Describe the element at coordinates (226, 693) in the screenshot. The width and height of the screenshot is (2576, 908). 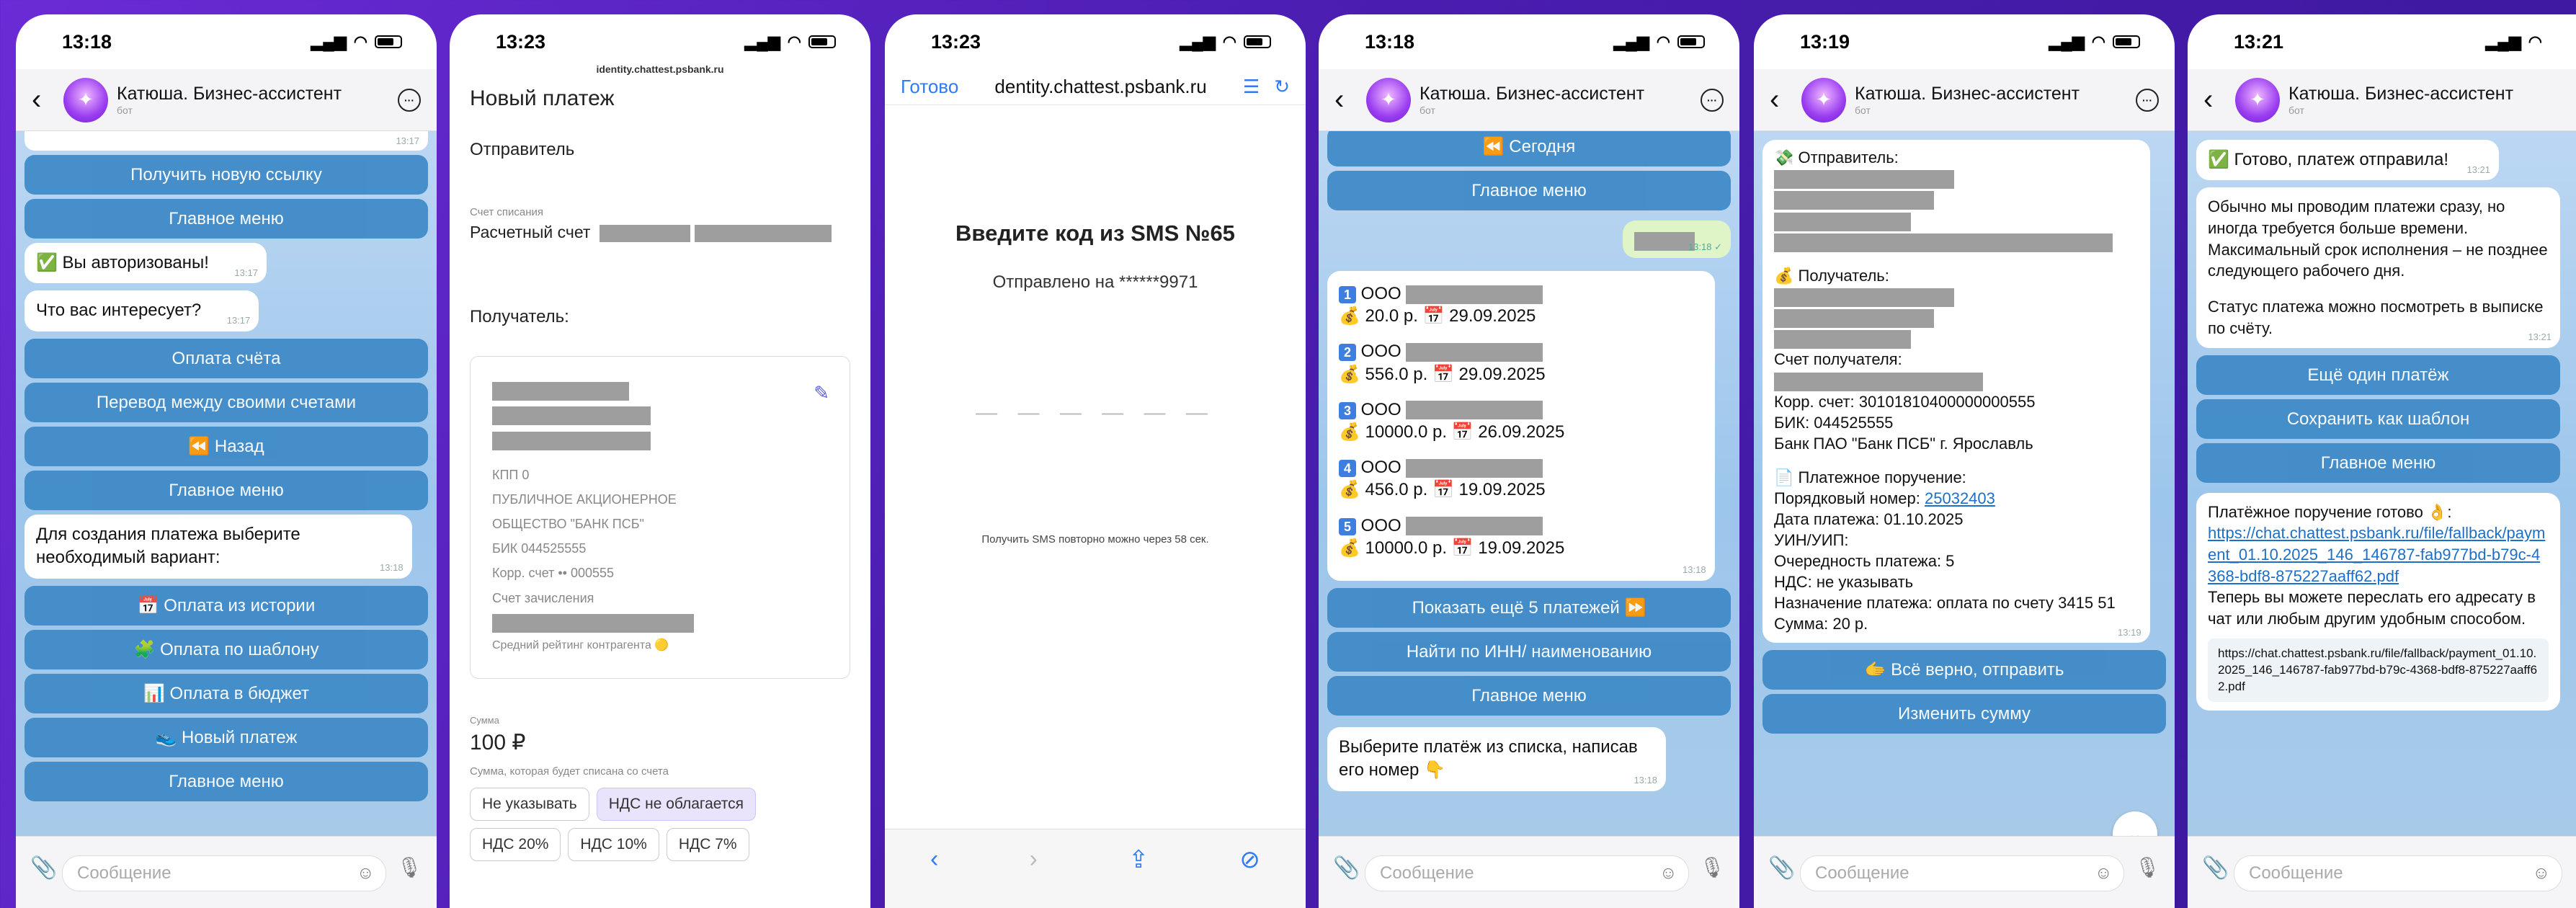
I see `menu-button: 📊 Оплата в бюджет` at that location.